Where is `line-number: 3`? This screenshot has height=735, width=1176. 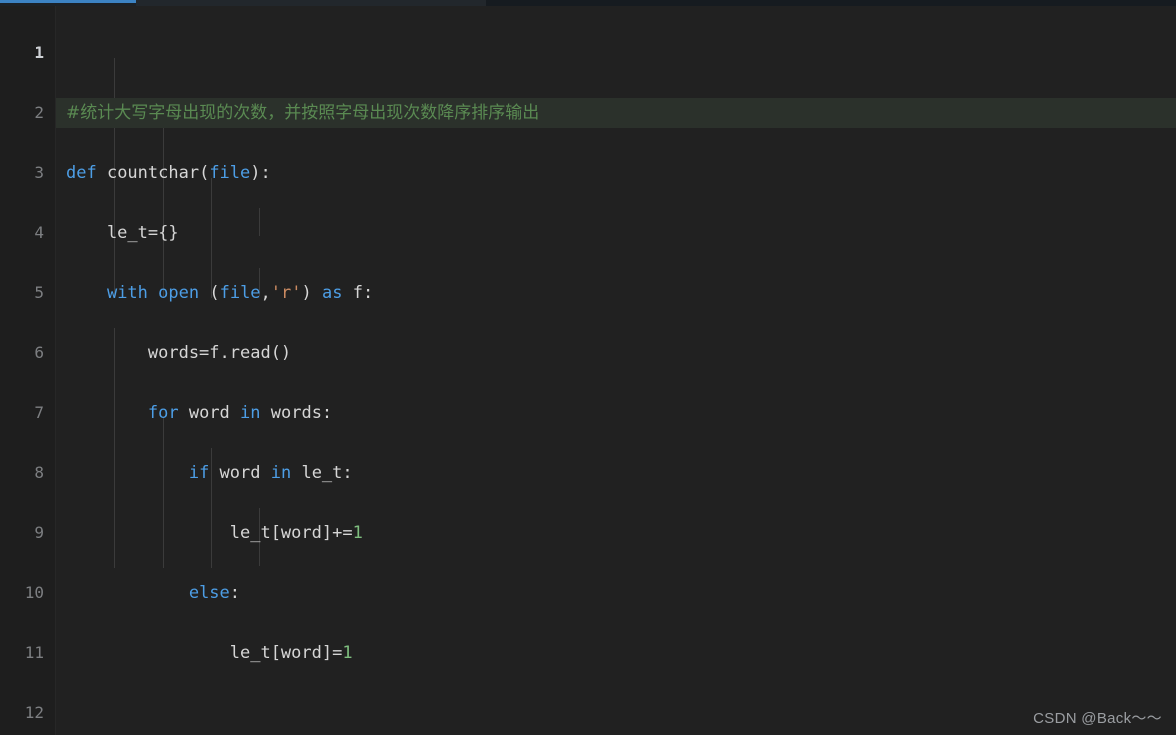
line-number: 3 is located at coordinates (39, 172).